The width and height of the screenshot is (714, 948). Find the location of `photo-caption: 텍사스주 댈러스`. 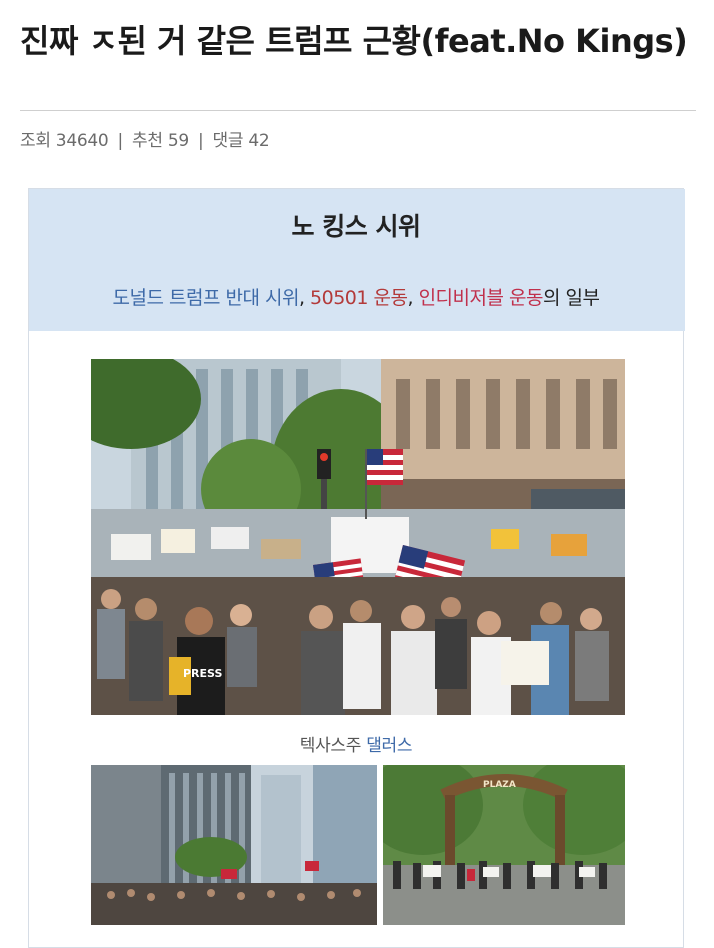

photo-caption: 텍사스주 댈러스 is located at coordinates (356, 743).